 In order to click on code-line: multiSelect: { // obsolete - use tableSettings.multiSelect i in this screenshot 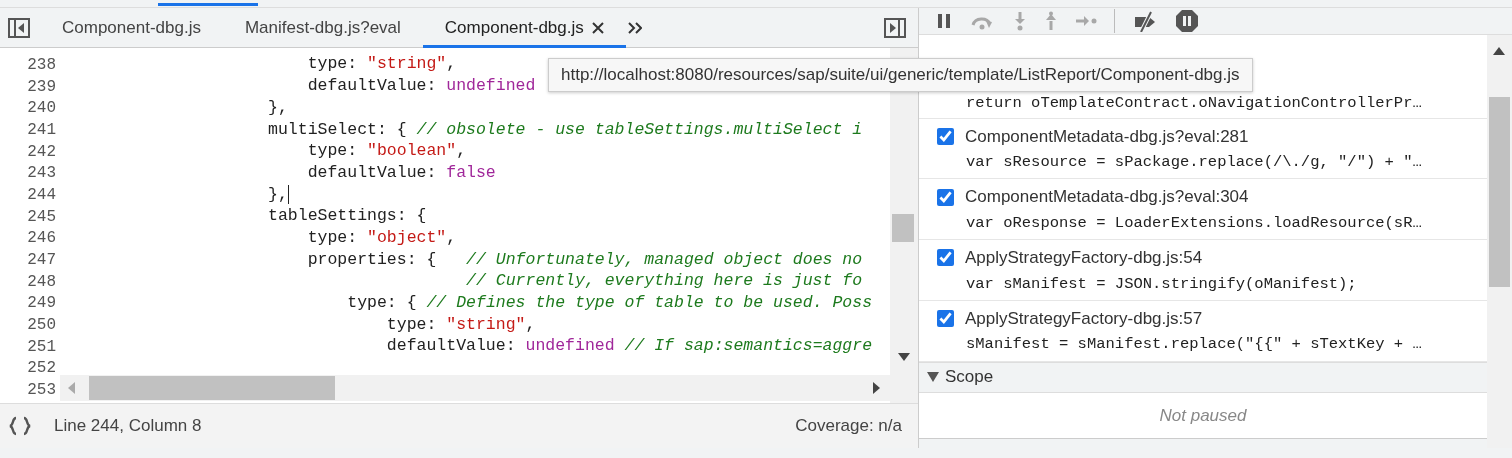, I will do `click(565, 129)`.